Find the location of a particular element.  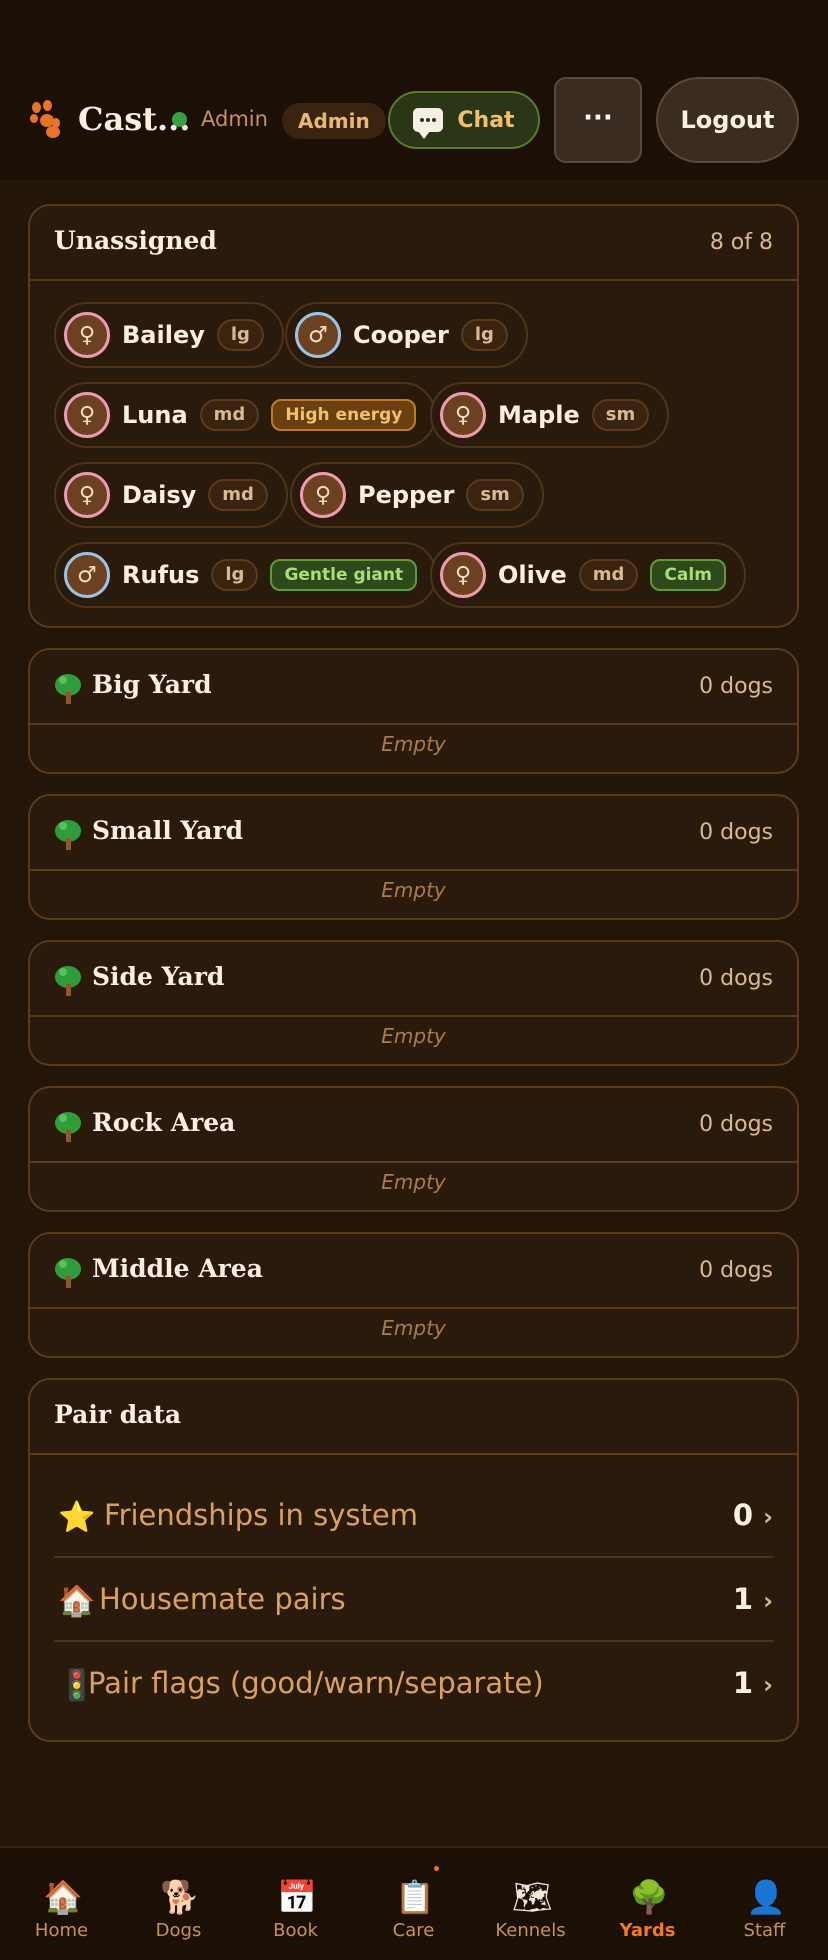

chat-button: Chat is located at coordinates (464, 120).